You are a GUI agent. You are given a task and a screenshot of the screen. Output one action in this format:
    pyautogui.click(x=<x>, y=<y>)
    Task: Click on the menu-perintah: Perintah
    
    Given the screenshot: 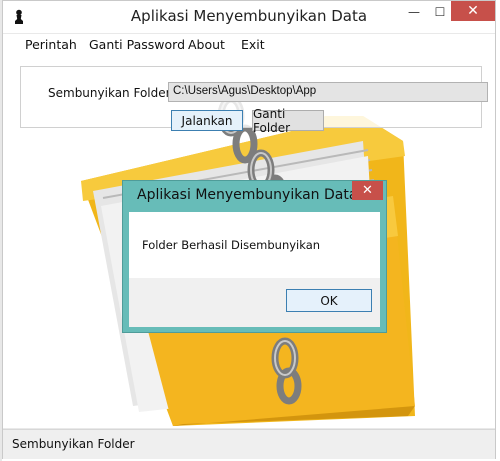 What is the action you would take?
    pyautogui.click(x=51, y=44)
    